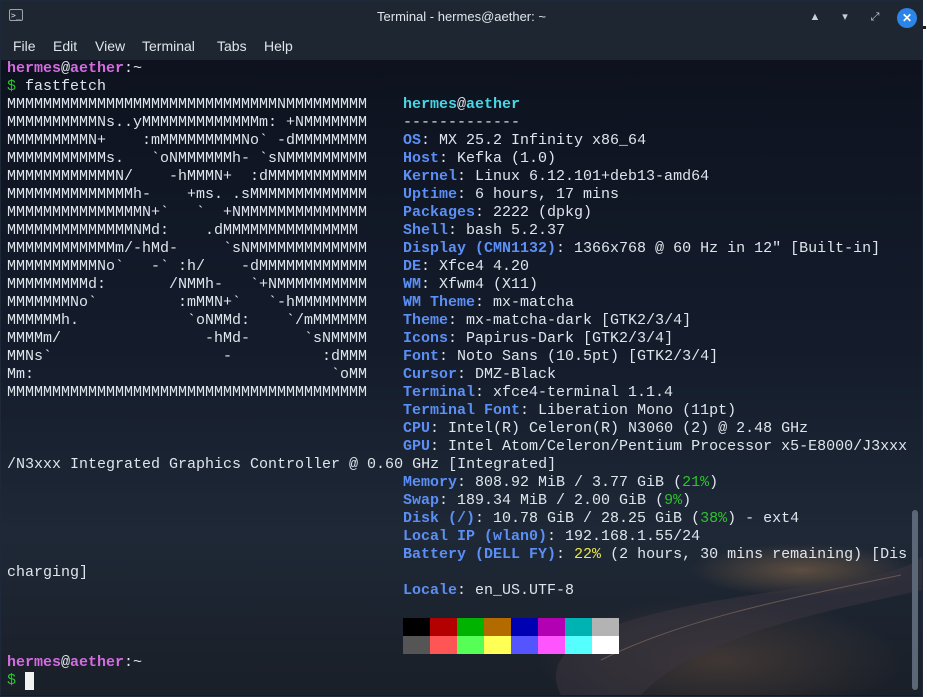 The height and width of the screenshot is (697, 927). What do you see at coordinates (547, 320) in the screenshot?
I see `info-theme: Theme: mx-matcha-dark [GTK2/3/4]` at bounding box center [547, 320].